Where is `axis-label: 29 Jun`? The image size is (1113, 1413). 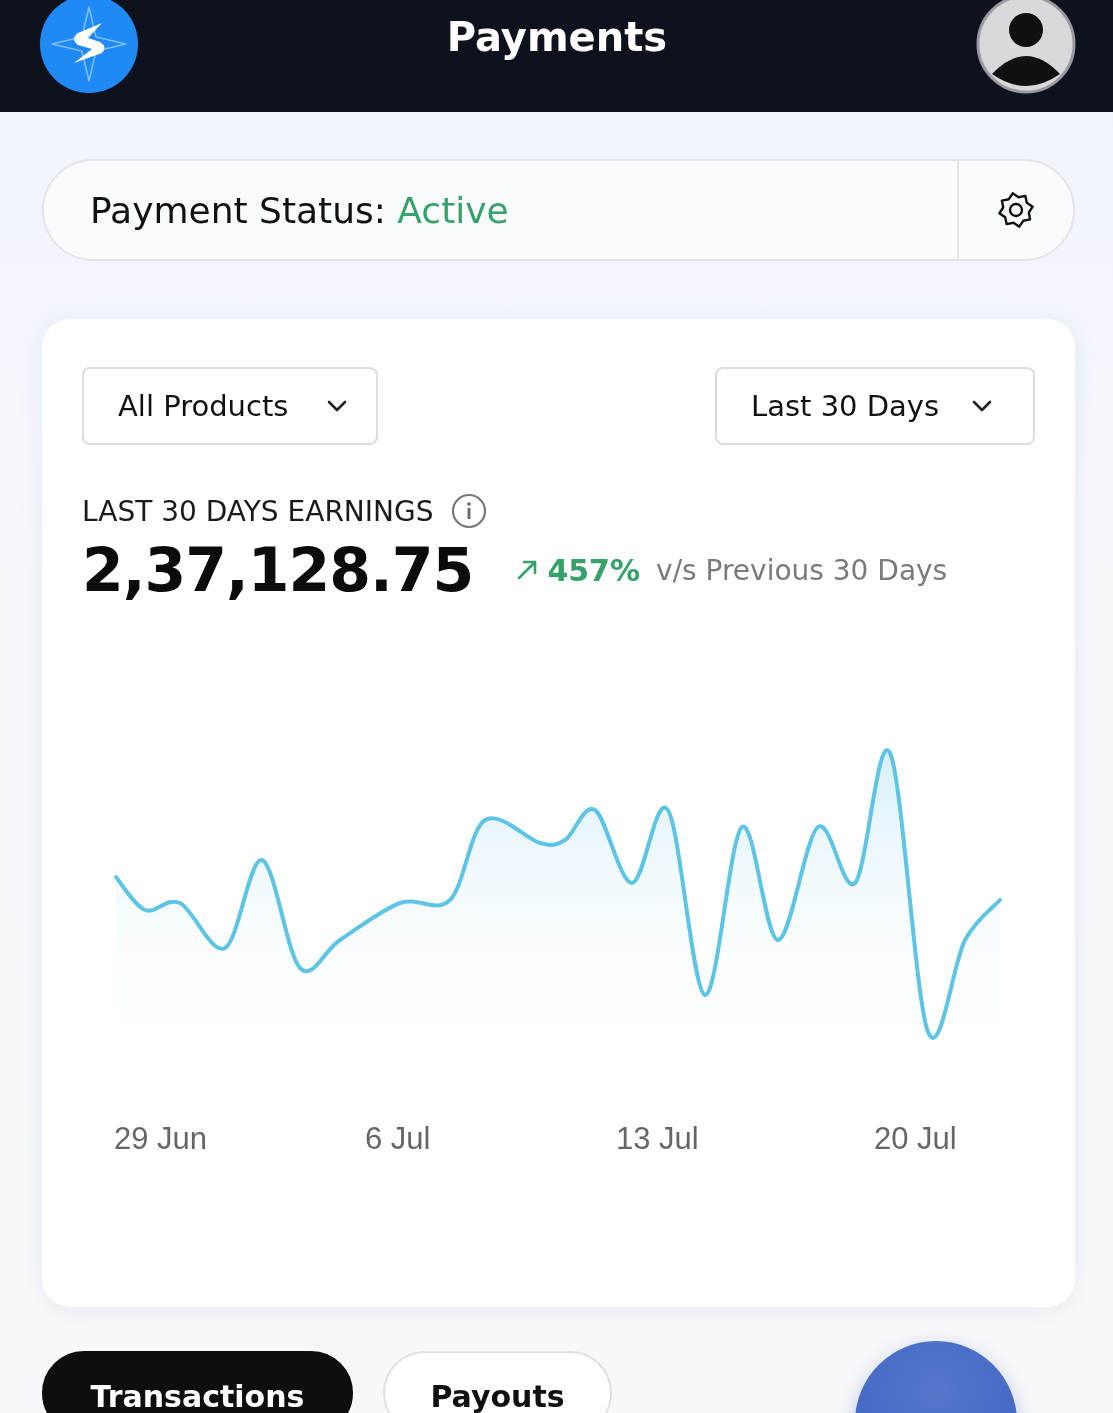 axis-label: 29 Jun is located at coordinates (161, 1139).